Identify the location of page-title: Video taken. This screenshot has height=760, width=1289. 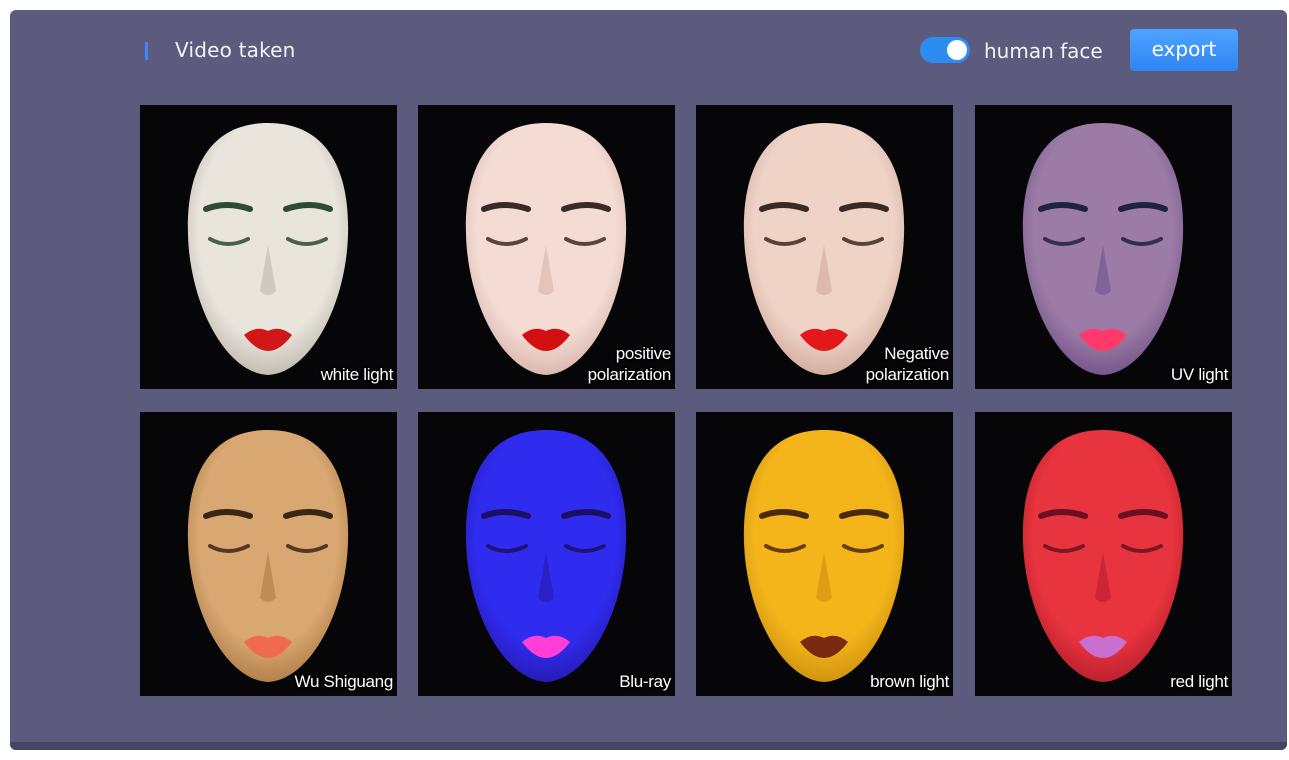
(235, 50).